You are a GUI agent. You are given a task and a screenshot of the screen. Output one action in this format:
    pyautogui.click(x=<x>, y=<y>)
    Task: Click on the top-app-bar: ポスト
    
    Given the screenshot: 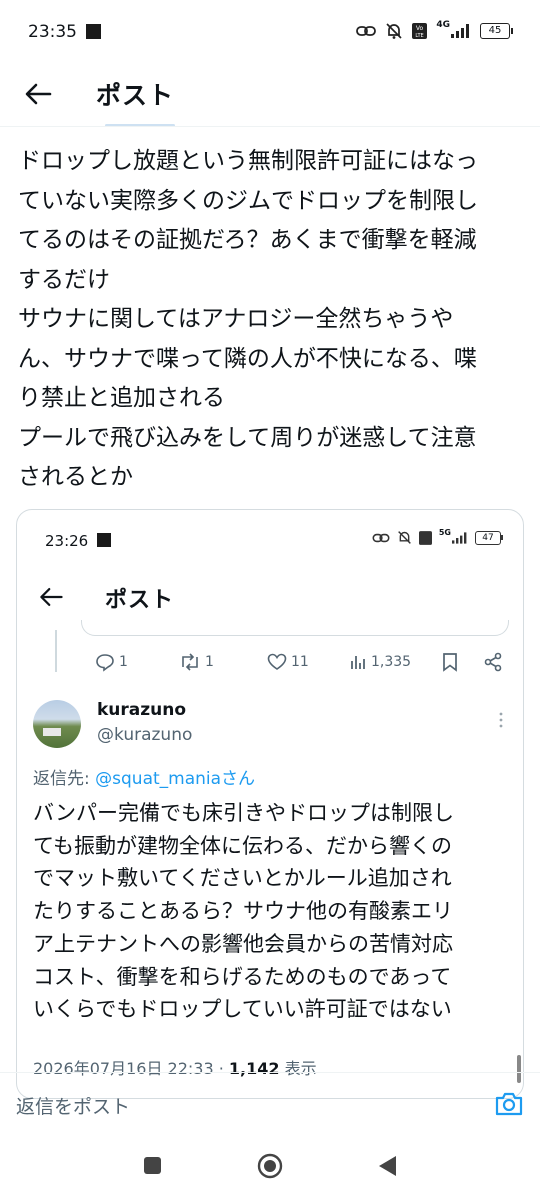 What is the action you would take?
    pyautogui.click(x=270, y=94)
    